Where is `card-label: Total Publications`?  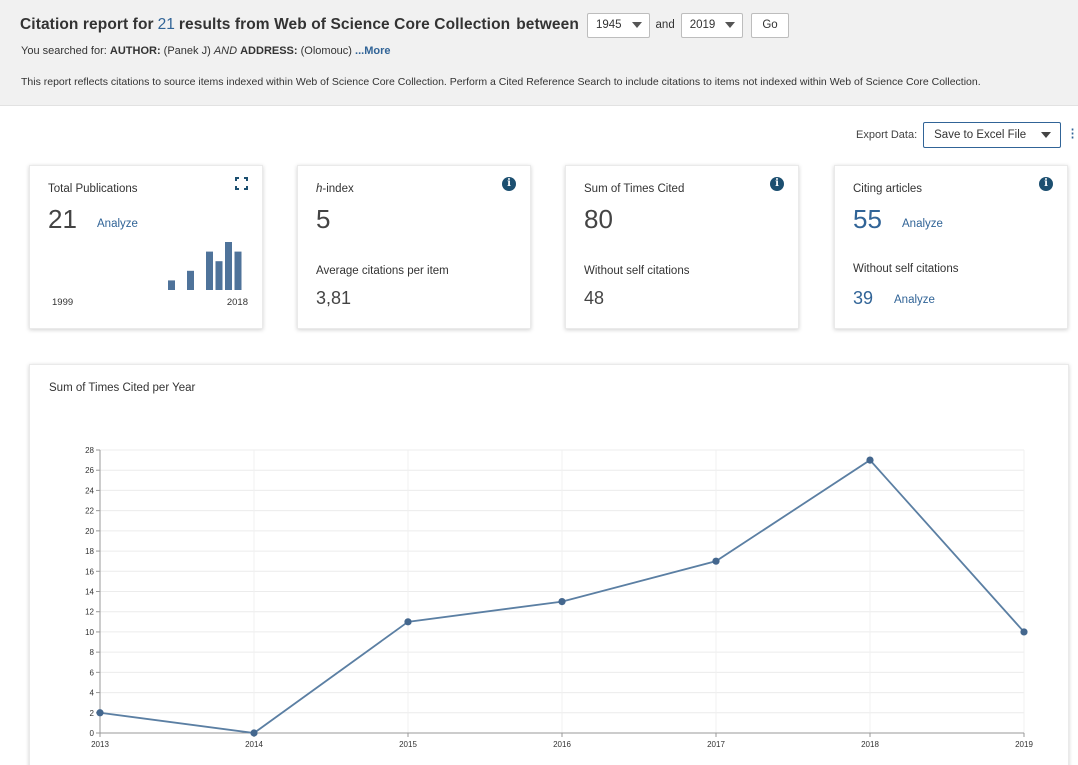
card-label: Total Publications is located at coordinates (93, 189).